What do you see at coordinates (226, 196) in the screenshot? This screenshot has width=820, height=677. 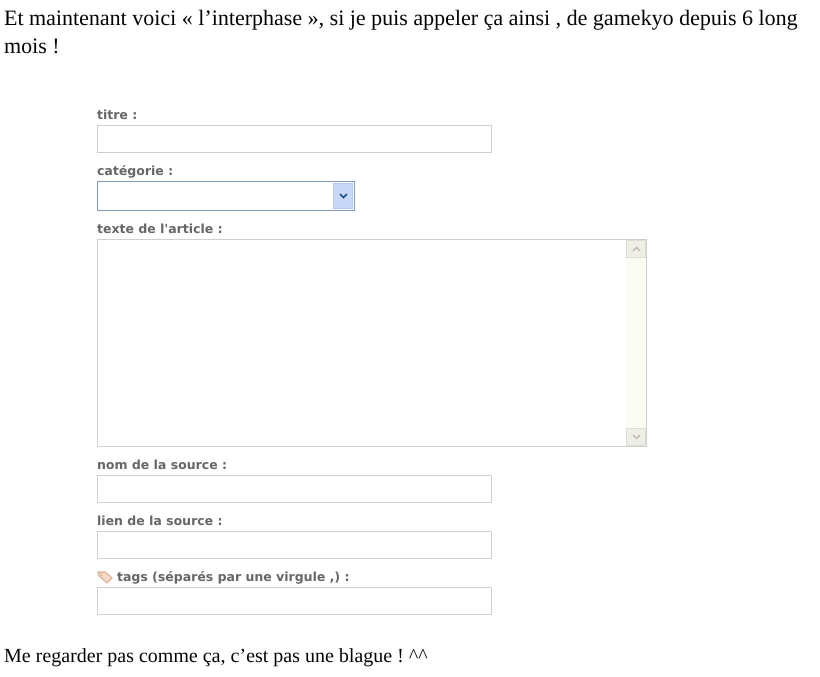 I see `category-dropdown` at bounding box center [226, 196].